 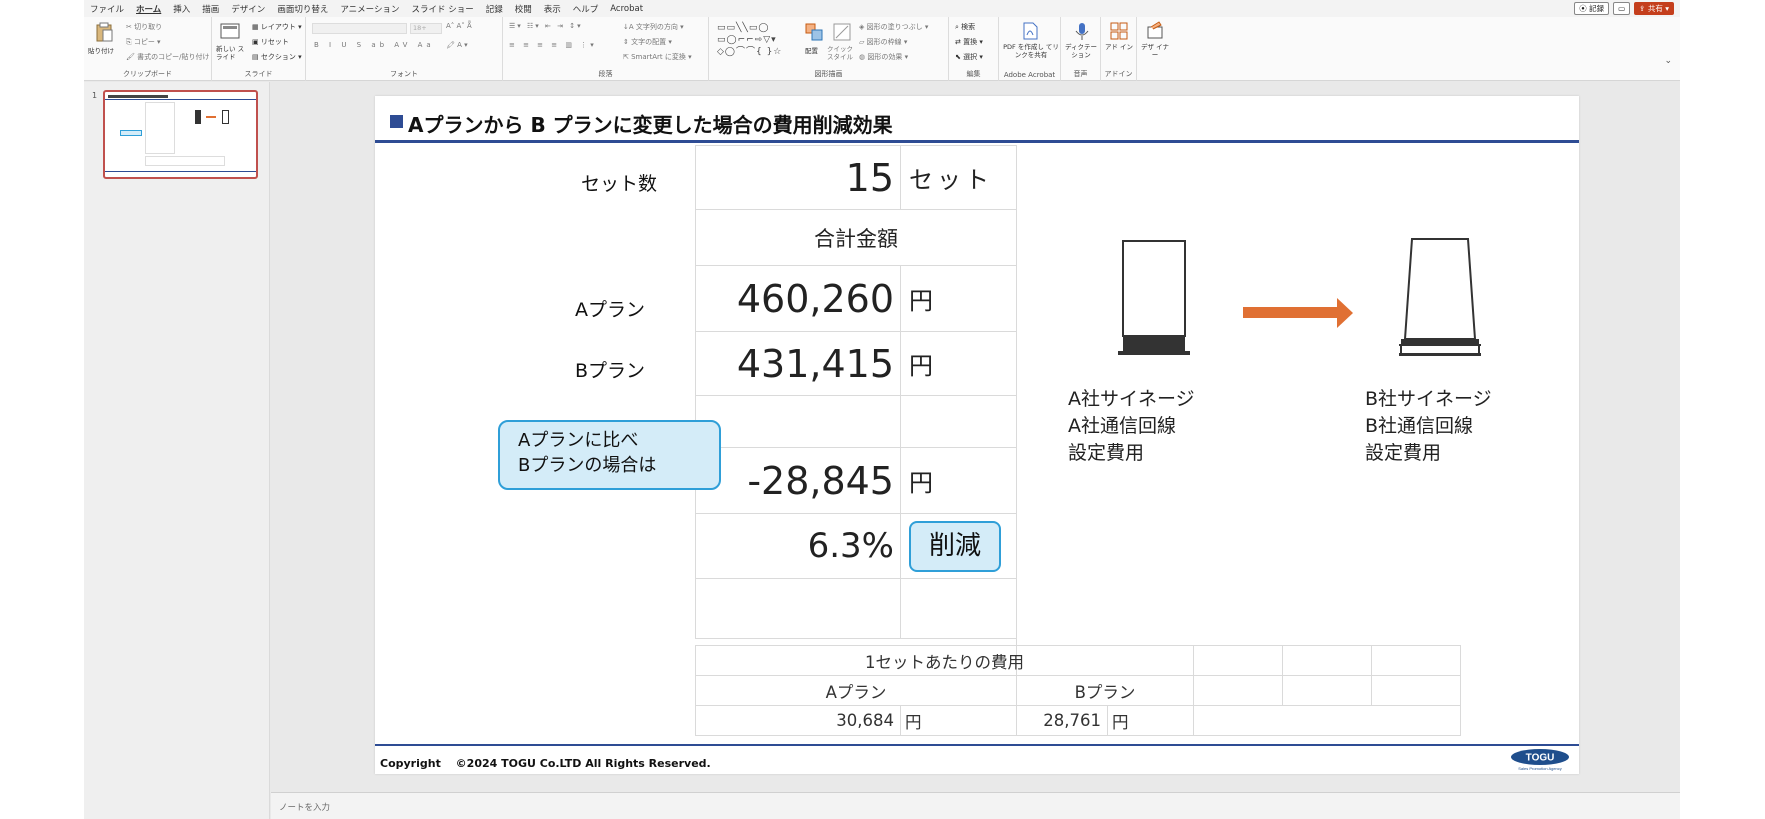 I want to click on notes-pane: ノートを入力, so click(x=975, y=805).